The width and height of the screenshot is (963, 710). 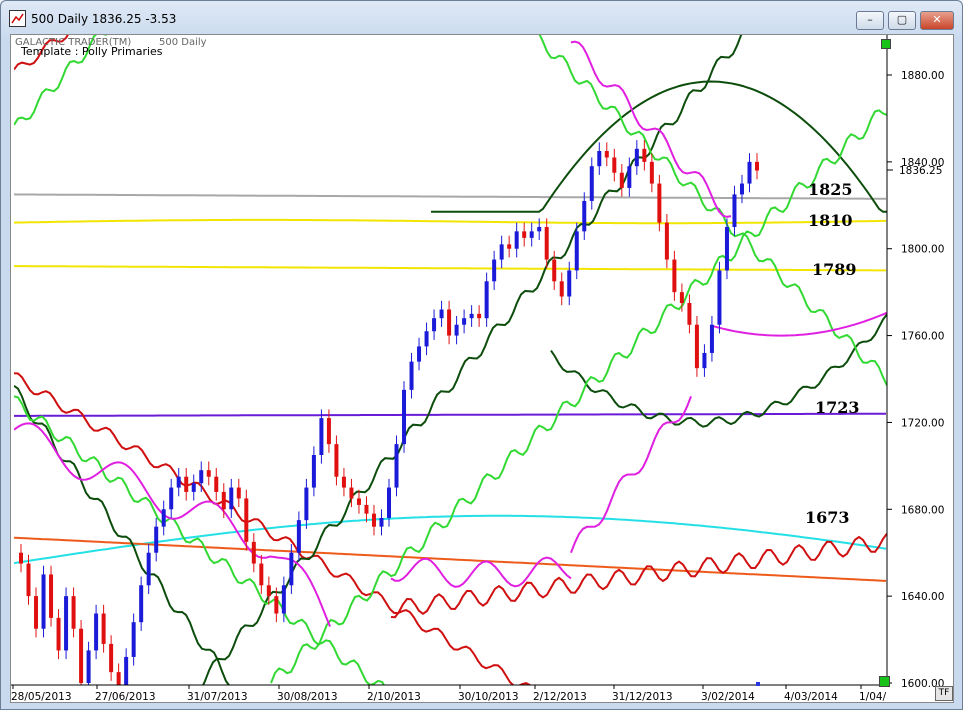 What do you see at coordinates (104, 19) in the screenshot?
I see `window-title: 500 Daily 1836.25 -3.53` at bounding box center [104, 19].